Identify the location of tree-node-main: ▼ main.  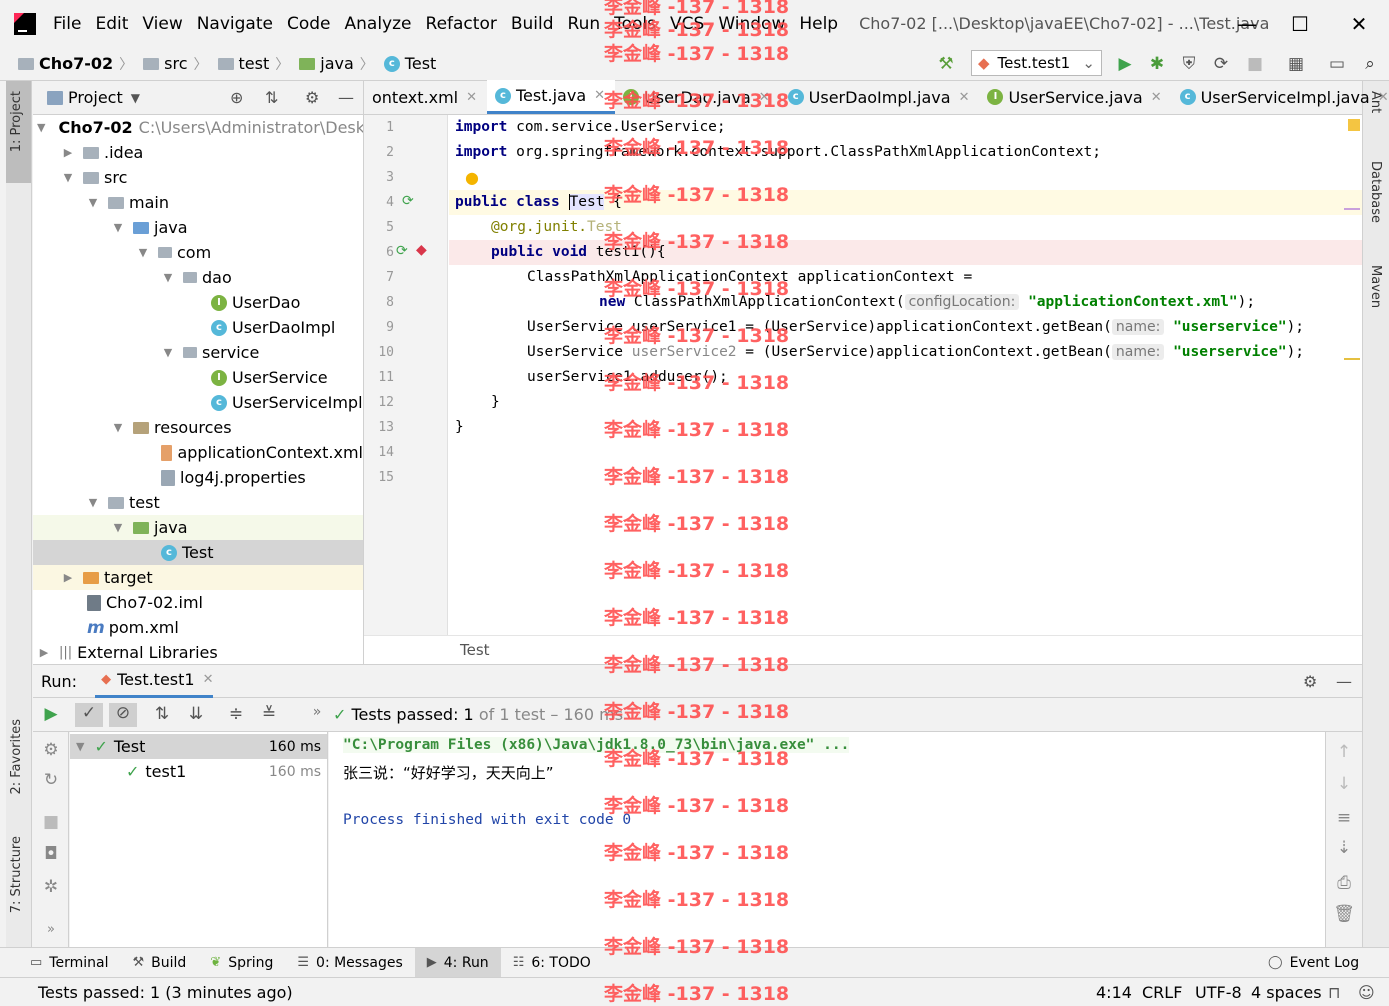
(198, 202).